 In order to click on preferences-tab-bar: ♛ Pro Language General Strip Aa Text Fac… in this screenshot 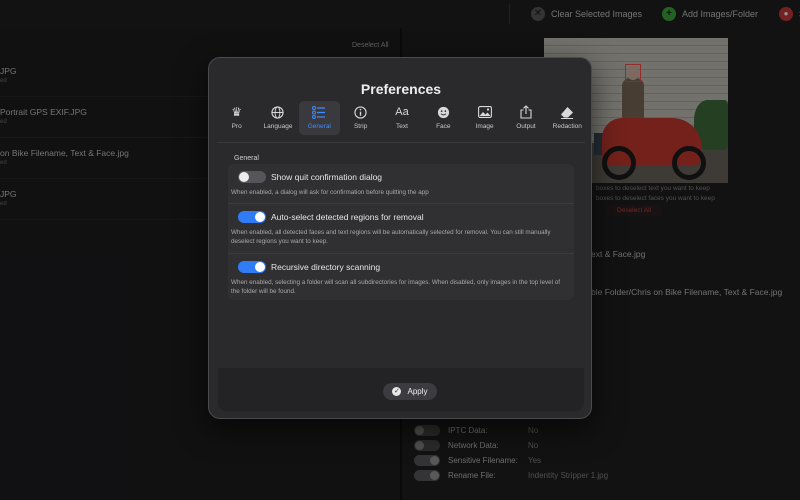, I will do `click(402, 118)`.